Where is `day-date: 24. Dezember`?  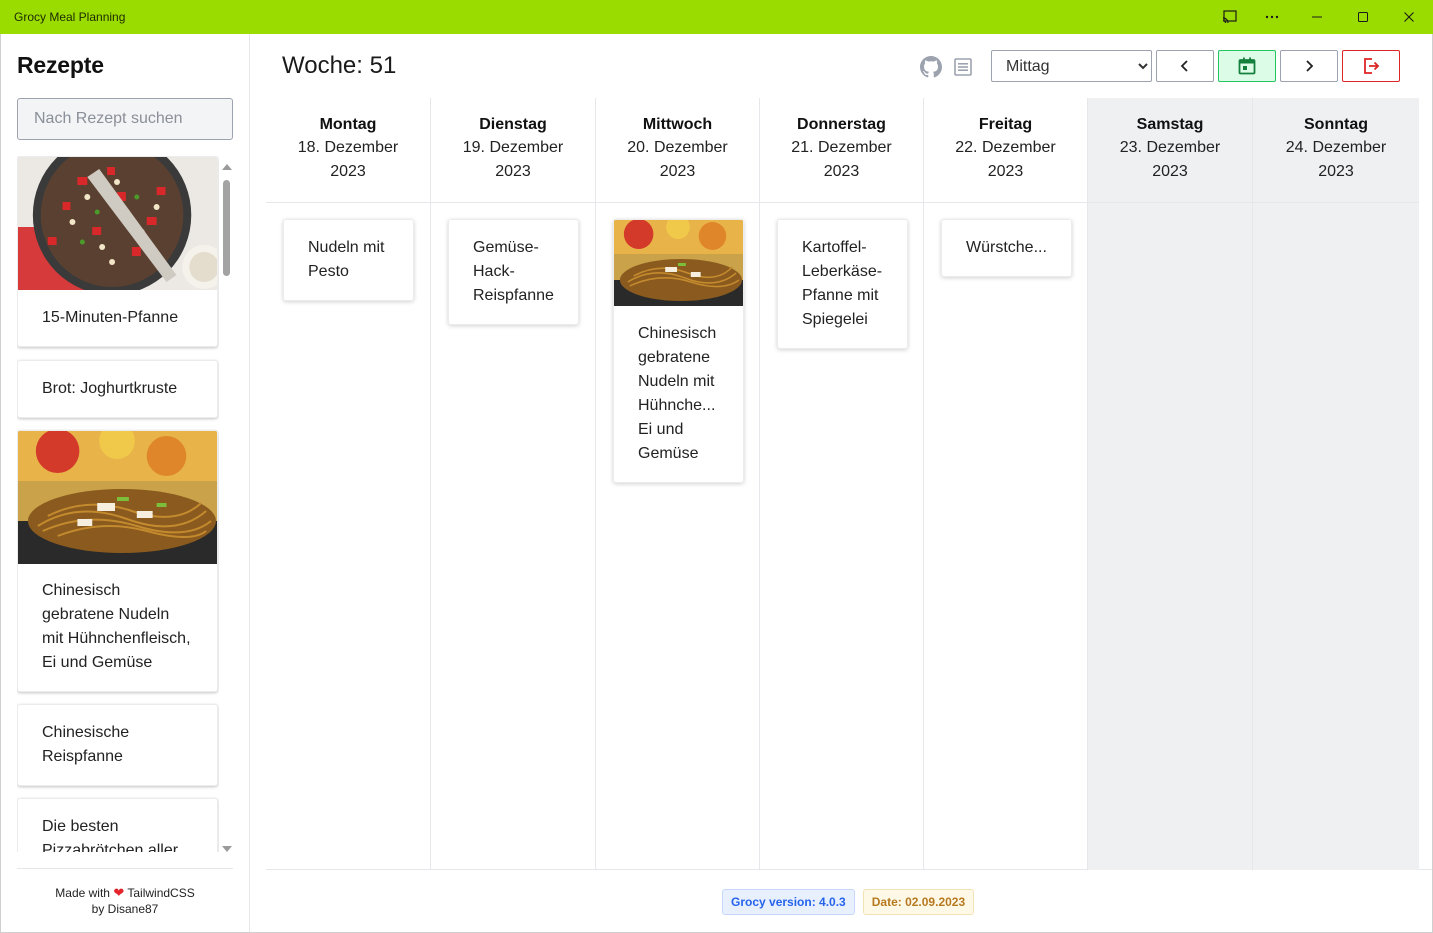 day-date: 24. Dezember is located at coordinates (1336, 147).